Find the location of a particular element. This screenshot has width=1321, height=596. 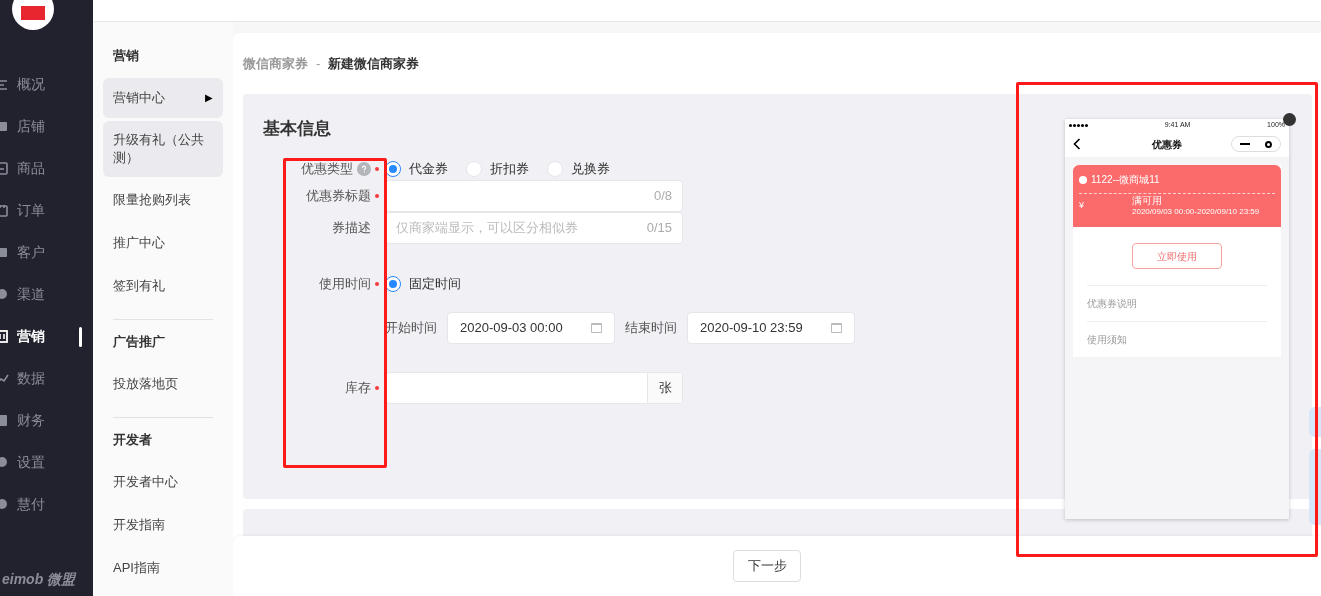

subnav-item: 营销中心 ▶ is located at coordinates (163, 98).